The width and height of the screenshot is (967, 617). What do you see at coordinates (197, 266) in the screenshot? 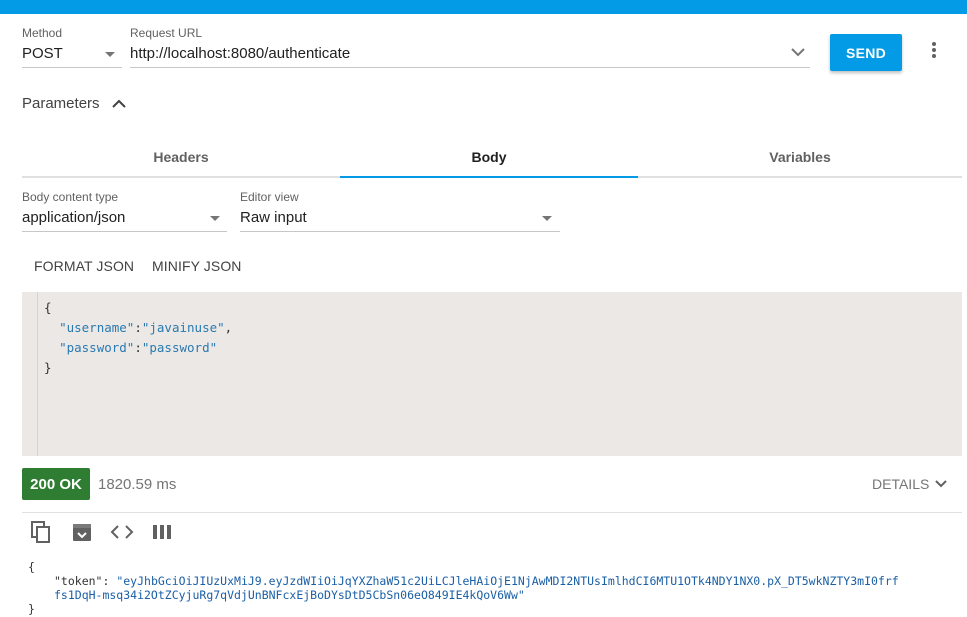
I see `minify-json-button: MINIFY JSON` at bounding box center [197, 266].